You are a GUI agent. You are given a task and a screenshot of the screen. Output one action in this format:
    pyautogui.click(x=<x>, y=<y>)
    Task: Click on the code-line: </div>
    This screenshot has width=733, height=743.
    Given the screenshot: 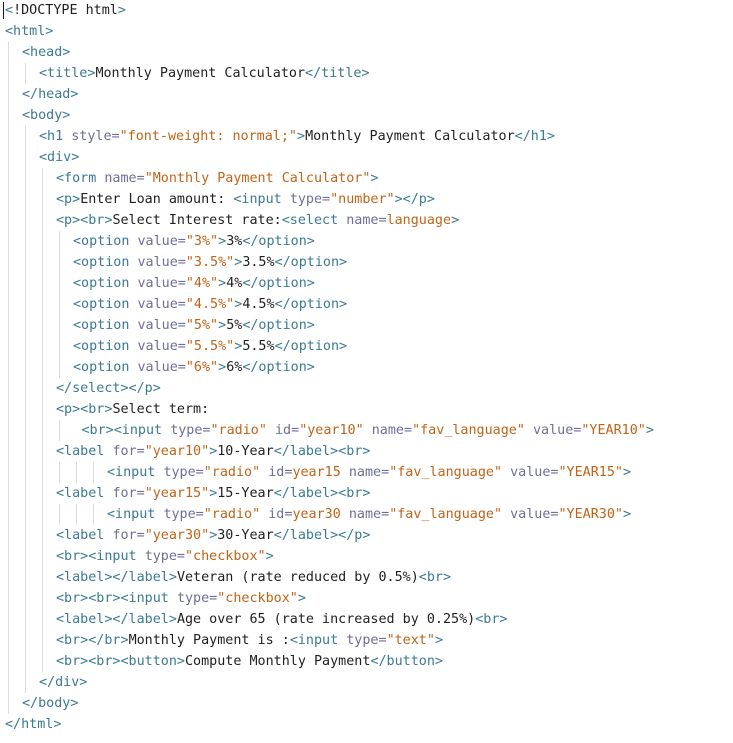 What is the action you would take?
    pyautogui.click(x=63, y=682)
    